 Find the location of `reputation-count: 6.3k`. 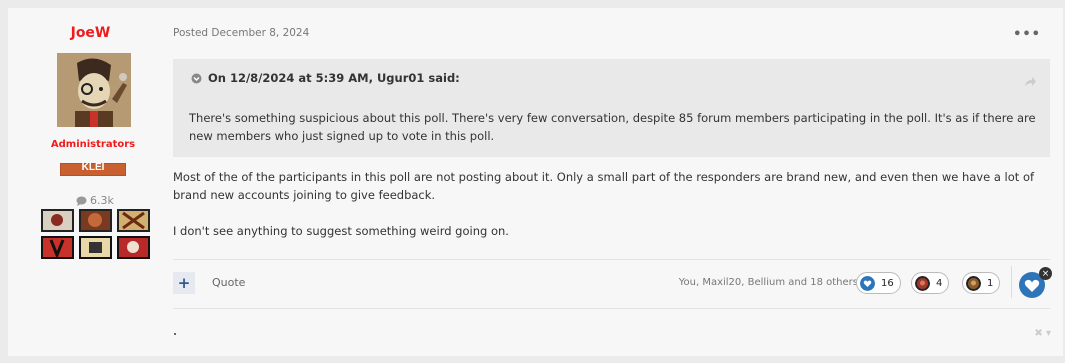

reputation-count: 6.3k is located at coordinates (102, 200).